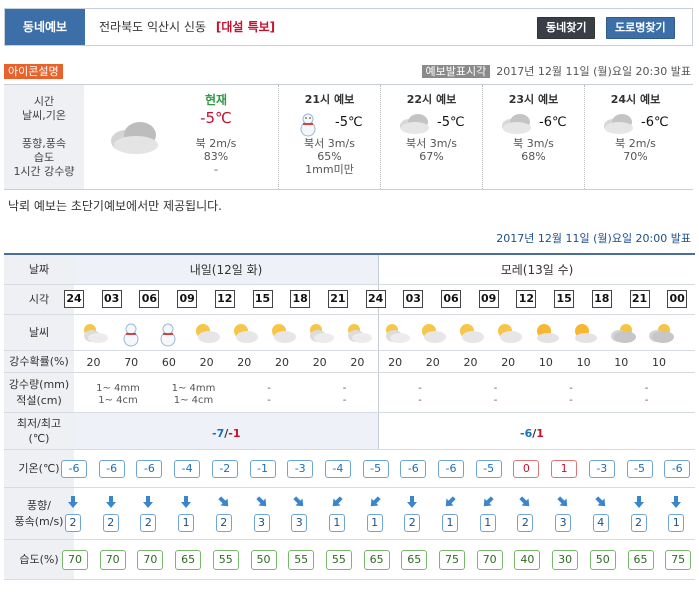 The image size is (699, 594). What do you see at coordinates (224, 469) in the screenshot?
I see `temp-value: -2` at bounding box center [224, 469].